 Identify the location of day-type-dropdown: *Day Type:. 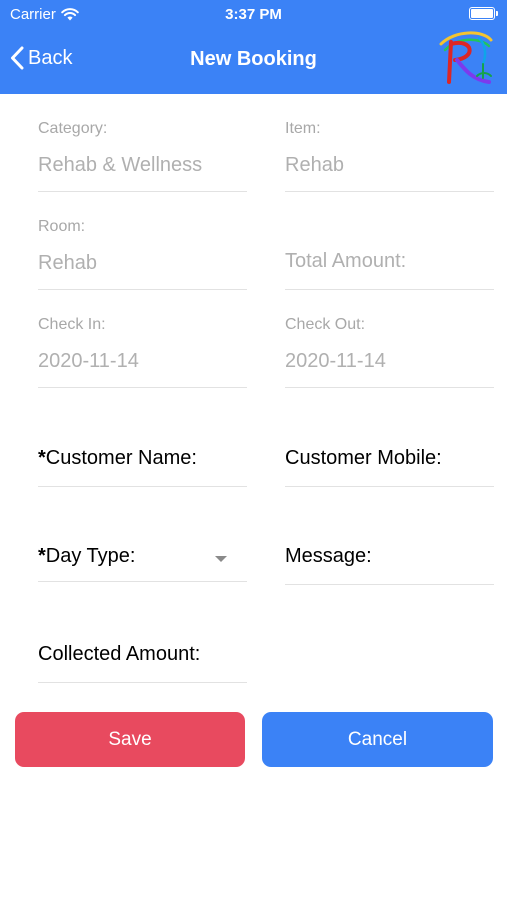
(142, 563).